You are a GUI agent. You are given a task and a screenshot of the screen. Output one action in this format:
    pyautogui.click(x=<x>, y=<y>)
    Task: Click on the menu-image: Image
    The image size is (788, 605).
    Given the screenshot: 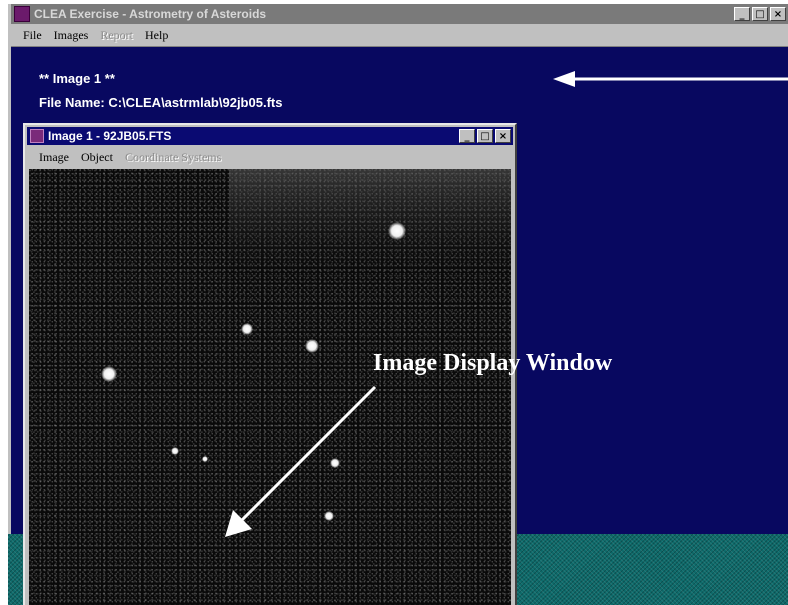 What is the action you would take?
    pyautogui.click(x=54, y=157)
    